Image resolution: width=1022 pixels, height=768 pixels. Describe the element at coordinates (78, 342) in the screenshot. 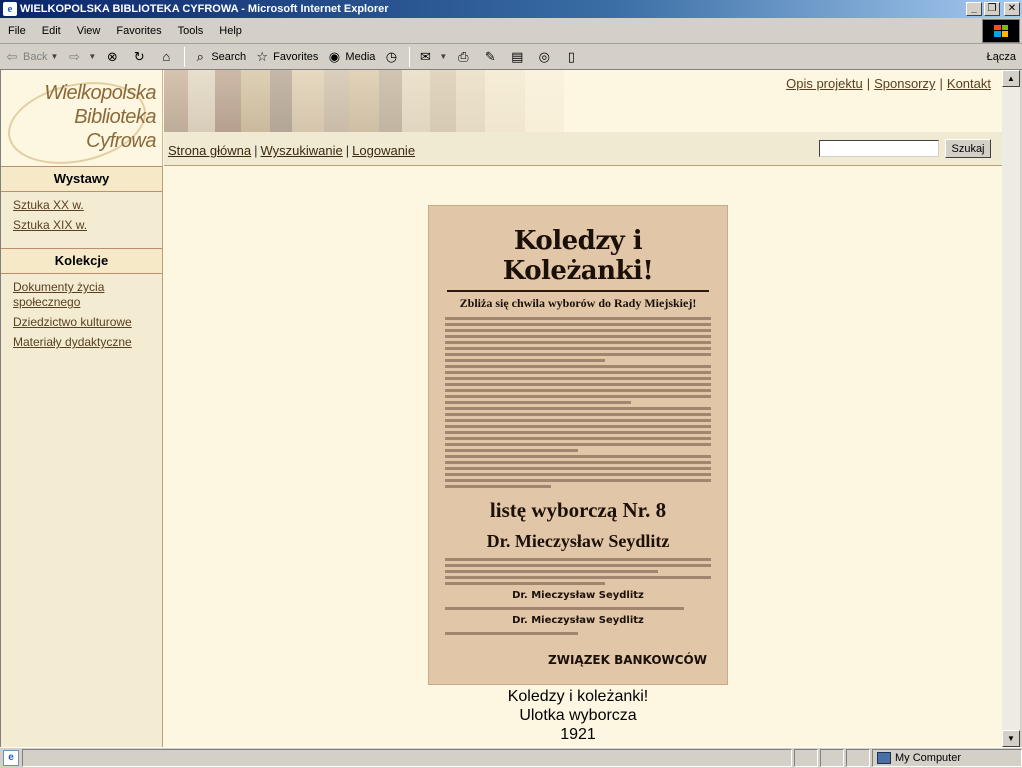

I see `sidebar-item-materialy: Materiały dydaktyczne` at that location.